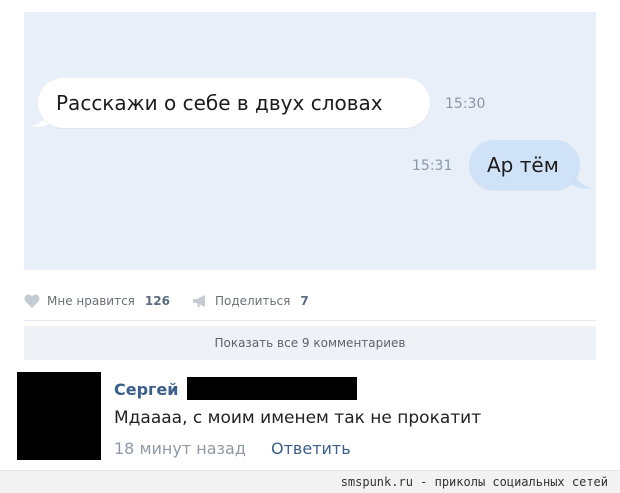 Image resolution: width=620 pixels, height=493 pixels. I want to click on divider, so click(310, 320).